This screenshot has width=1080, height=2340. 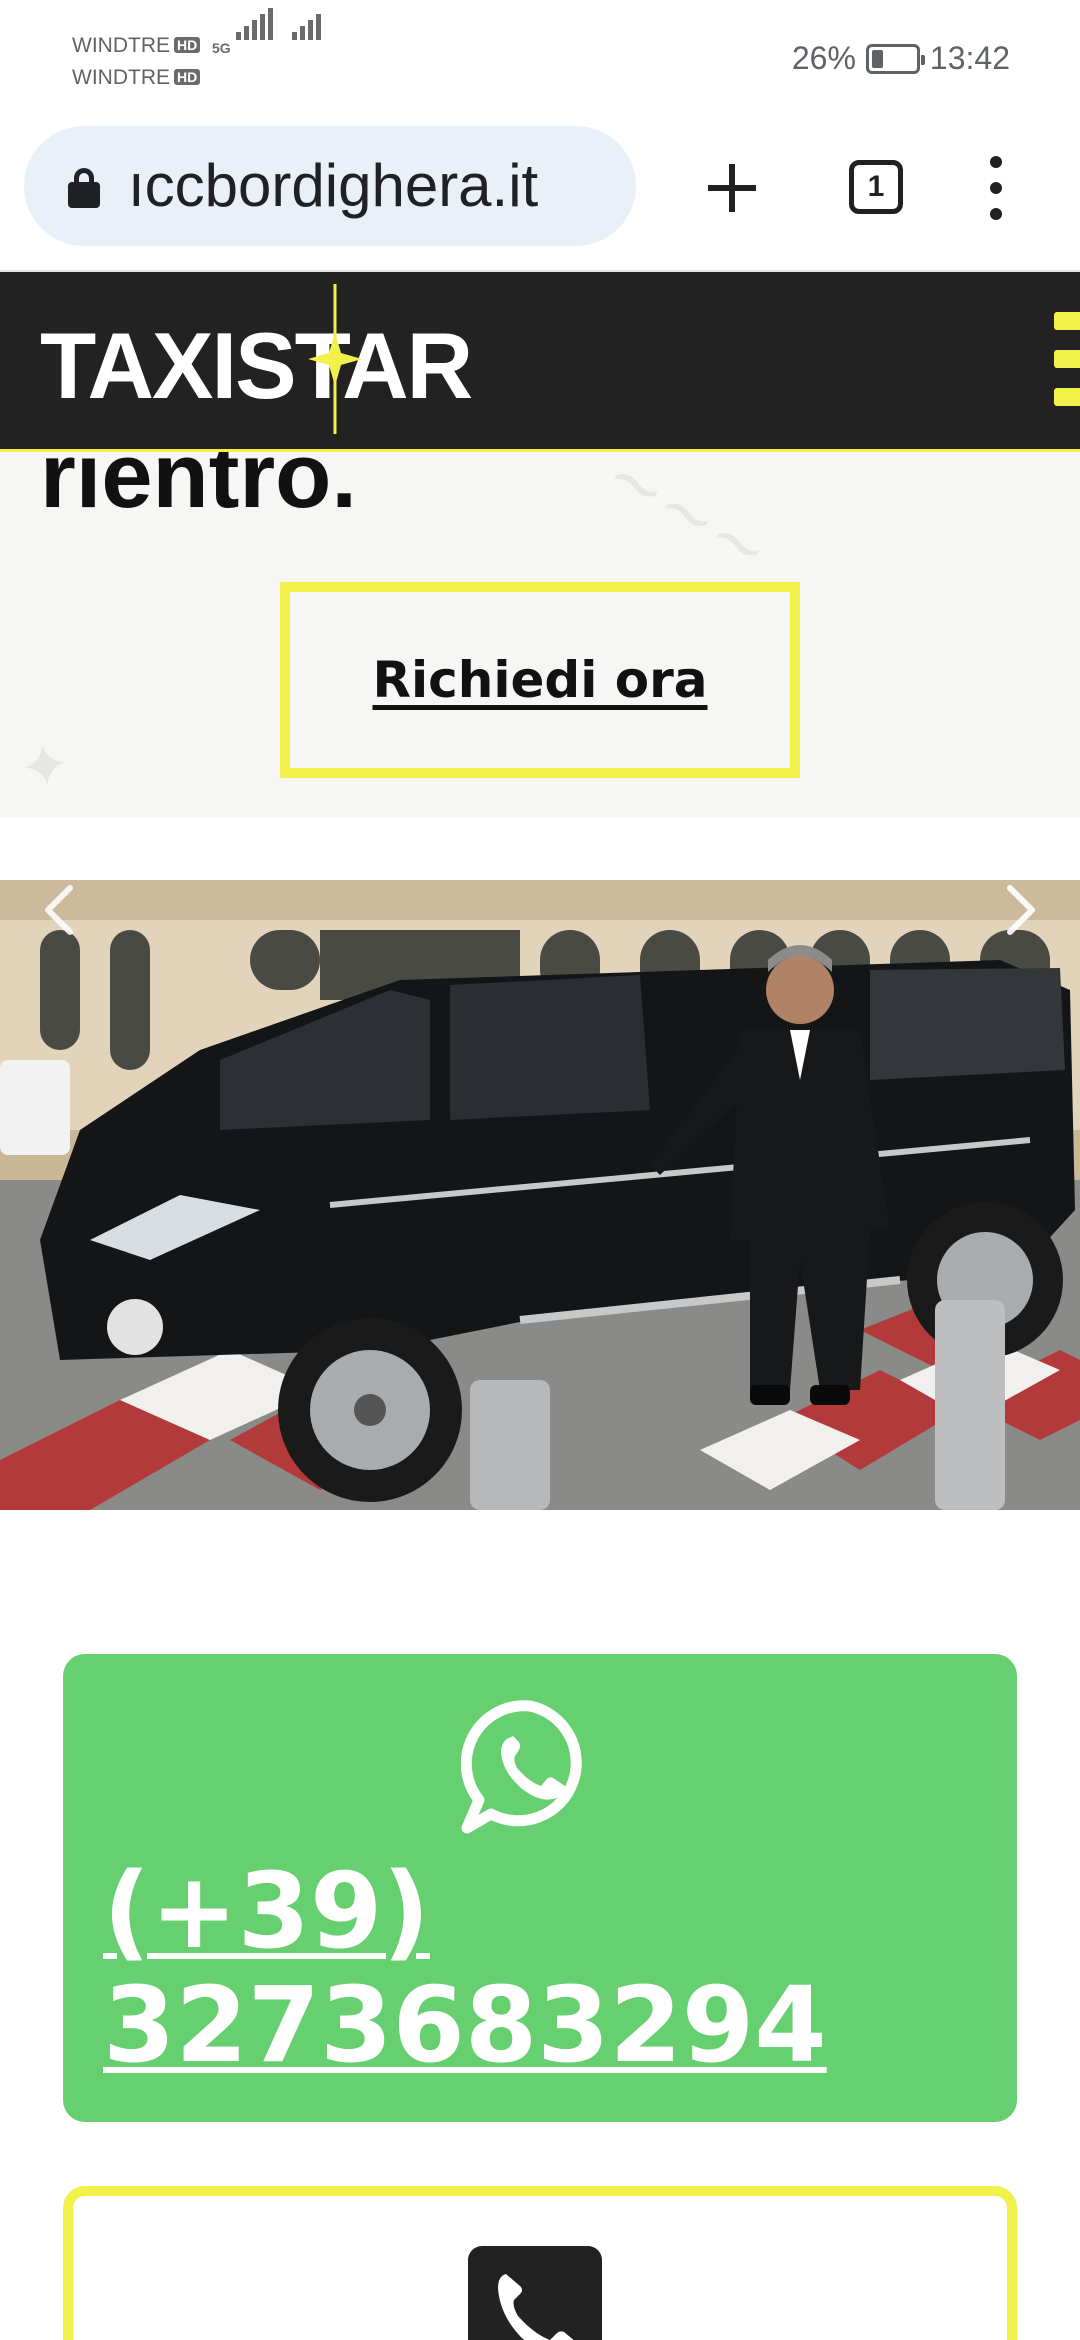 I want to click on battery-percent: 26%, so click(x=823, y=58).